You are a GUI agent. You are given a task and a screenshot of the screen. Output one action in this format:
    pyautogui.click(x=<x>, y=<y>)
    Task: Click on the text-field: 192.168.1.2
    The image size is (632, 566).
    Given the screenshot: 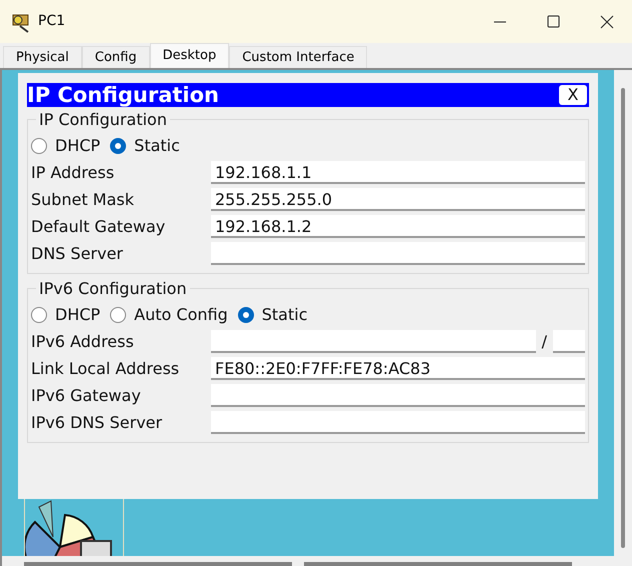 What is the action you would take?
    pyautogui.click(x=398, y=226)
    